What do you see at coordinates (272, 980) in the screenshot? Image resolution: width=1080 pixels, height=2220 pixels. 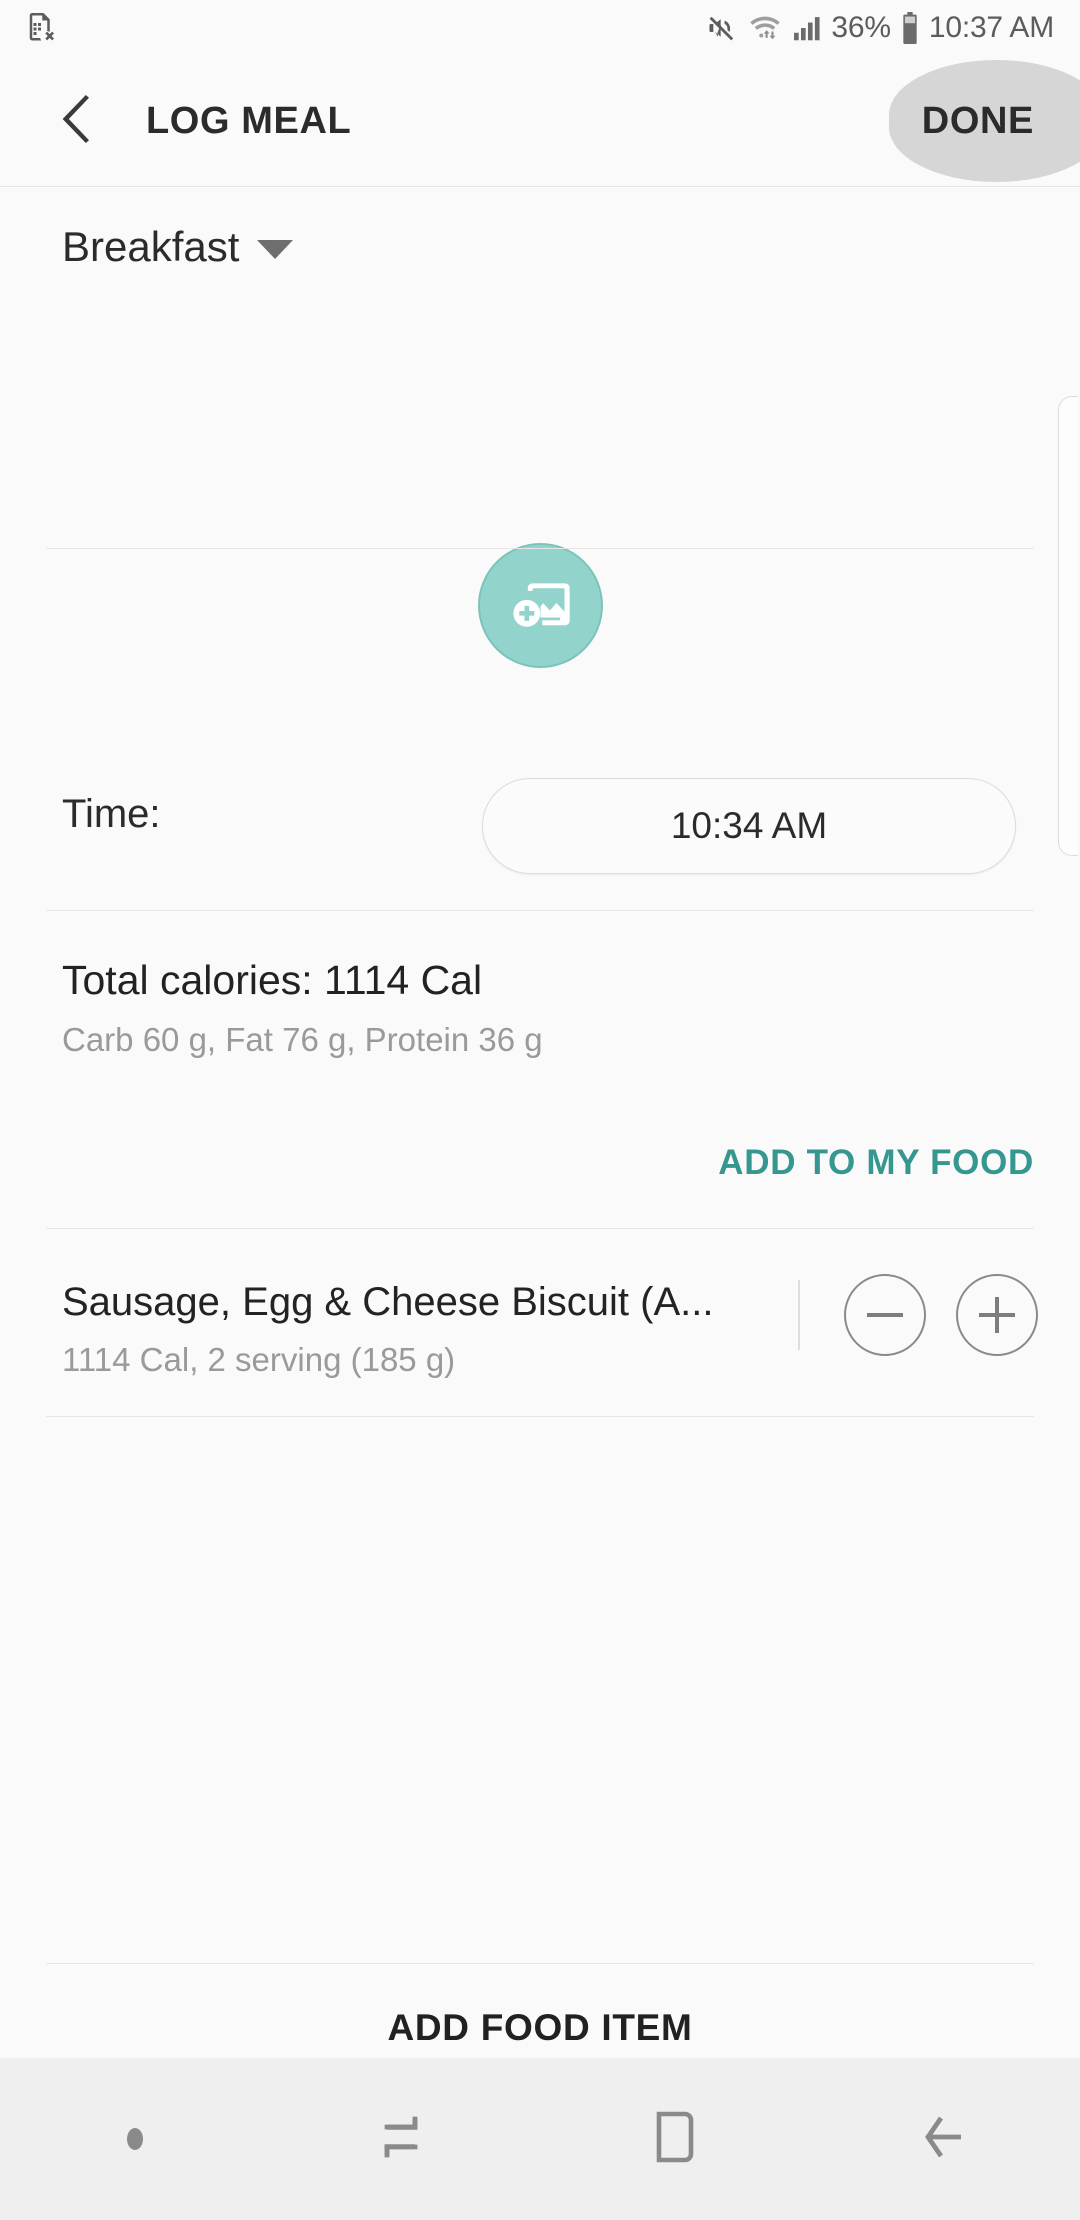 I see `total-calories-label: Total calories: 1114 Cal` at bounding box center [272, 980].